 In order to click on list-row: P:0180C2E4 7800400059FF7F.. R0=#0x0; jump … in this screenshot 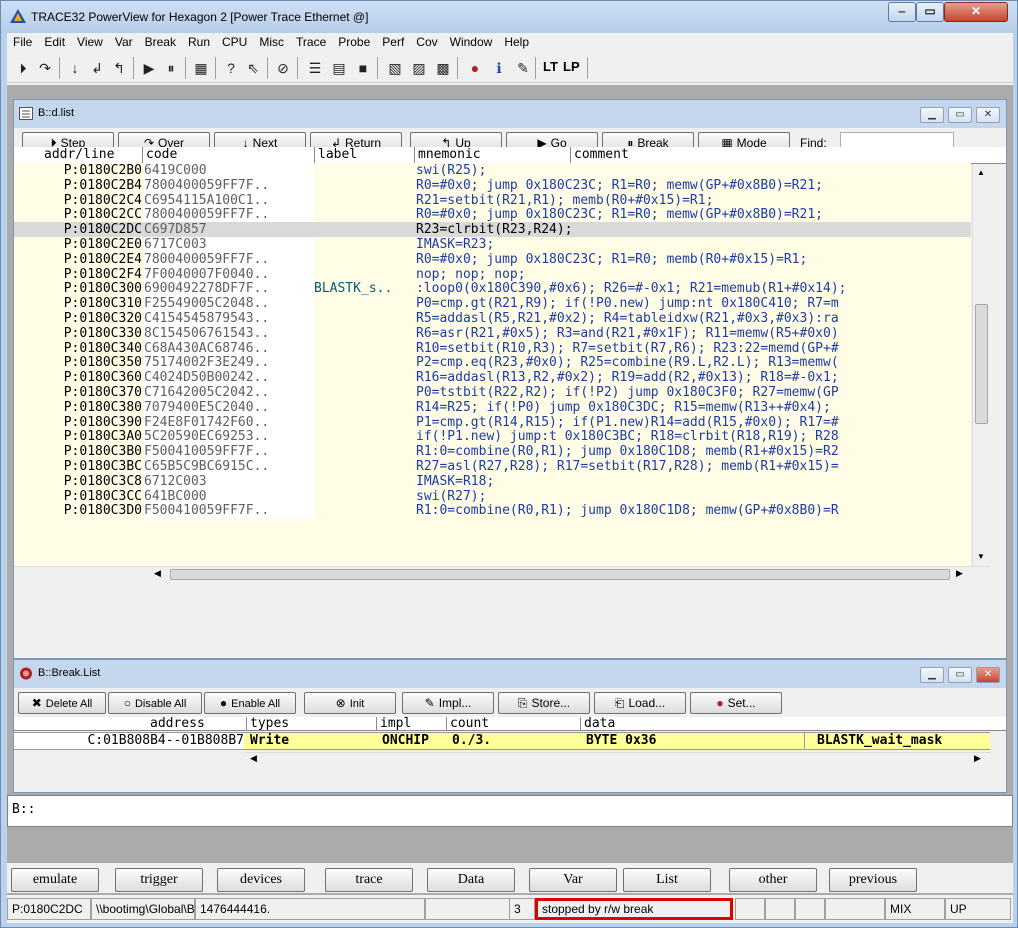, I will do `click(492, 259)`.